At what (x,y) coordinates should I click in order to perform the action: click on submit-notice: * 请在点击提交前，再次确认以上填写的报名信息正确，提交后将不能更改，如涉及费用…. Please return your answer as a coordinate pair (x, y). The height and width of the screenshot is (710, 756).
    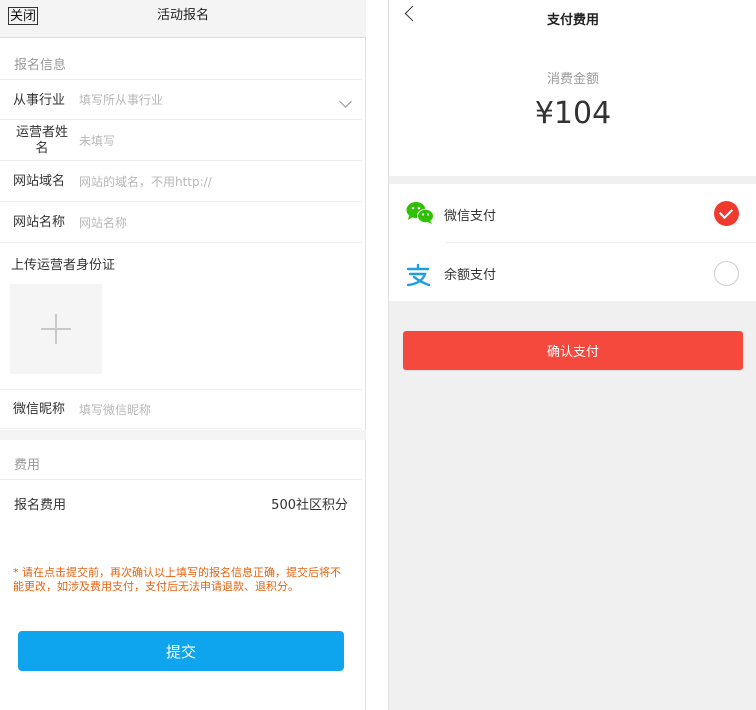
    Looking at the image, I should click on (177, 579).